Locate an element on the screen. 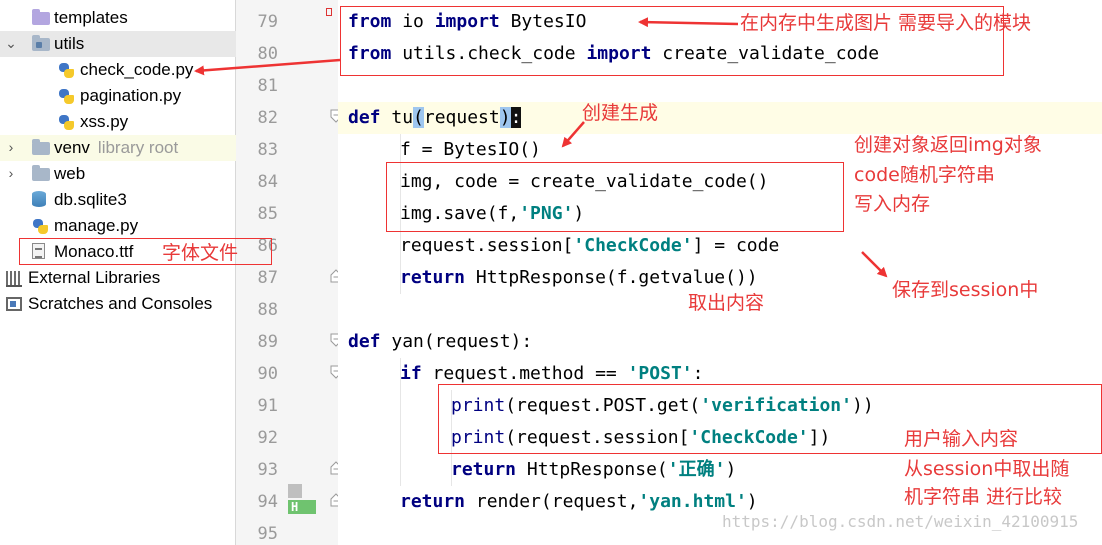 The height and width of the screenshot is (545, 1102). code-text: HttpResponse(f.getvalue()) is located at coordinates (611, 277).